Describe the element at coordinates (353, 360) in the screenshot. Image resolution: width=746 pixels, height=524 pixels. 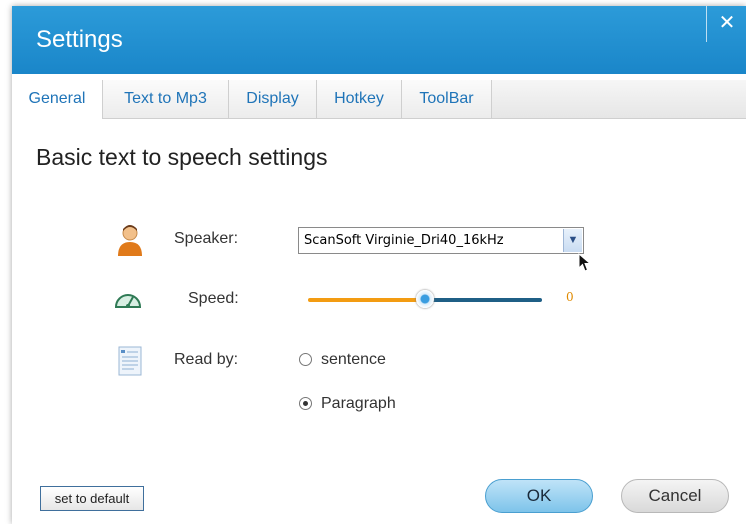
I see `sentence-radio-label: sentence` at that location.